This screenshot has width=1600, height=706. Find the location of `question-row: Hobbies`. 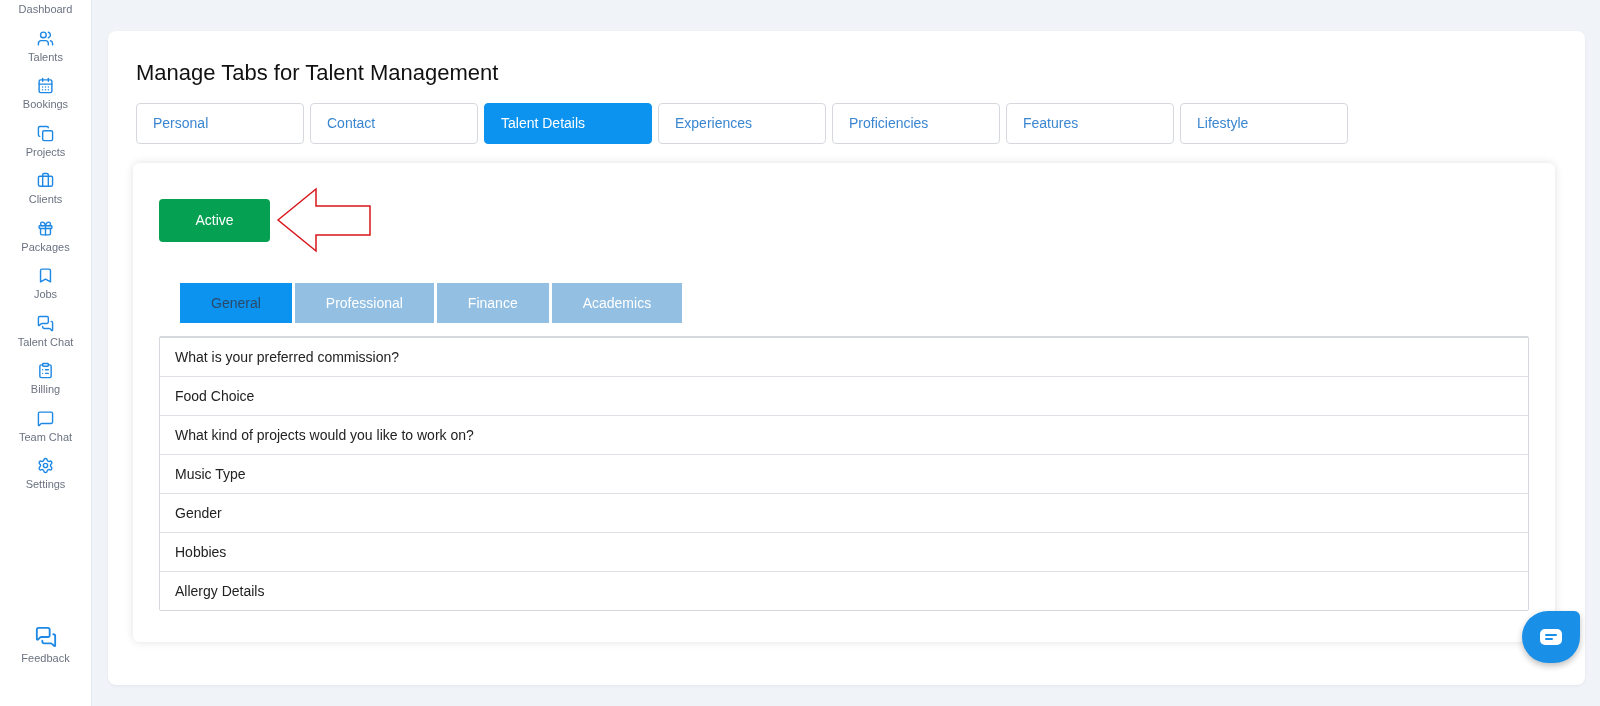

question-row: Hobbies is located at coordinates (844, 551).